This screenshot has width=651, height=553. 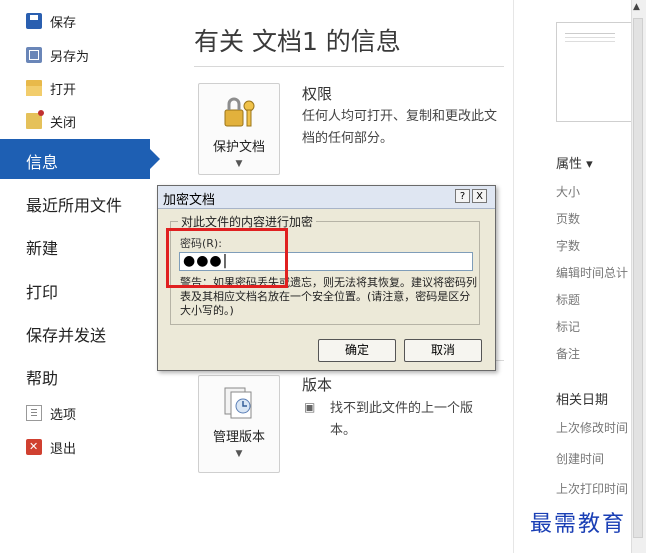 I want to click on prop-title: 标题, so click(x=568, y=300).